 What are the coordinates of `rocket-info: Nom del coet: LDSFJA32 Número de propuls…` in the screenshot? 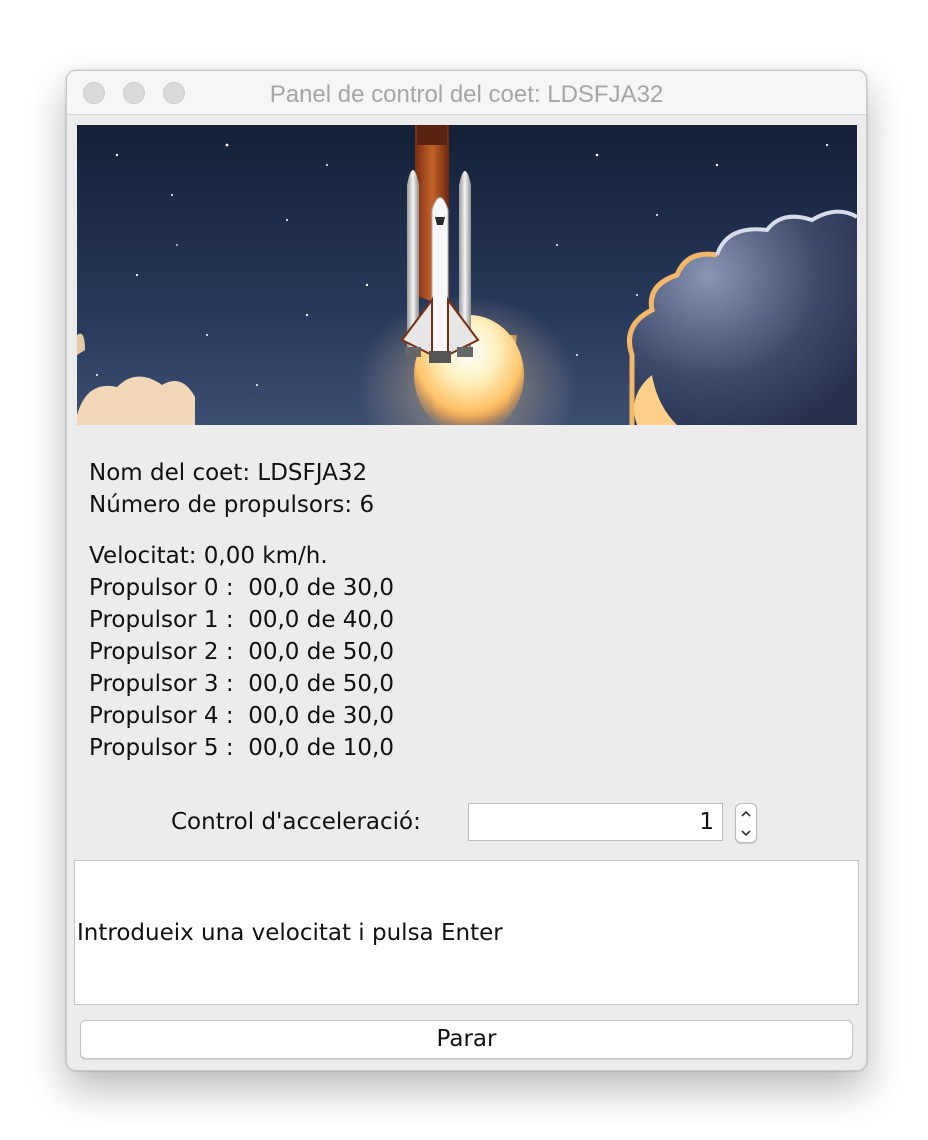 It's located at (231, 489).